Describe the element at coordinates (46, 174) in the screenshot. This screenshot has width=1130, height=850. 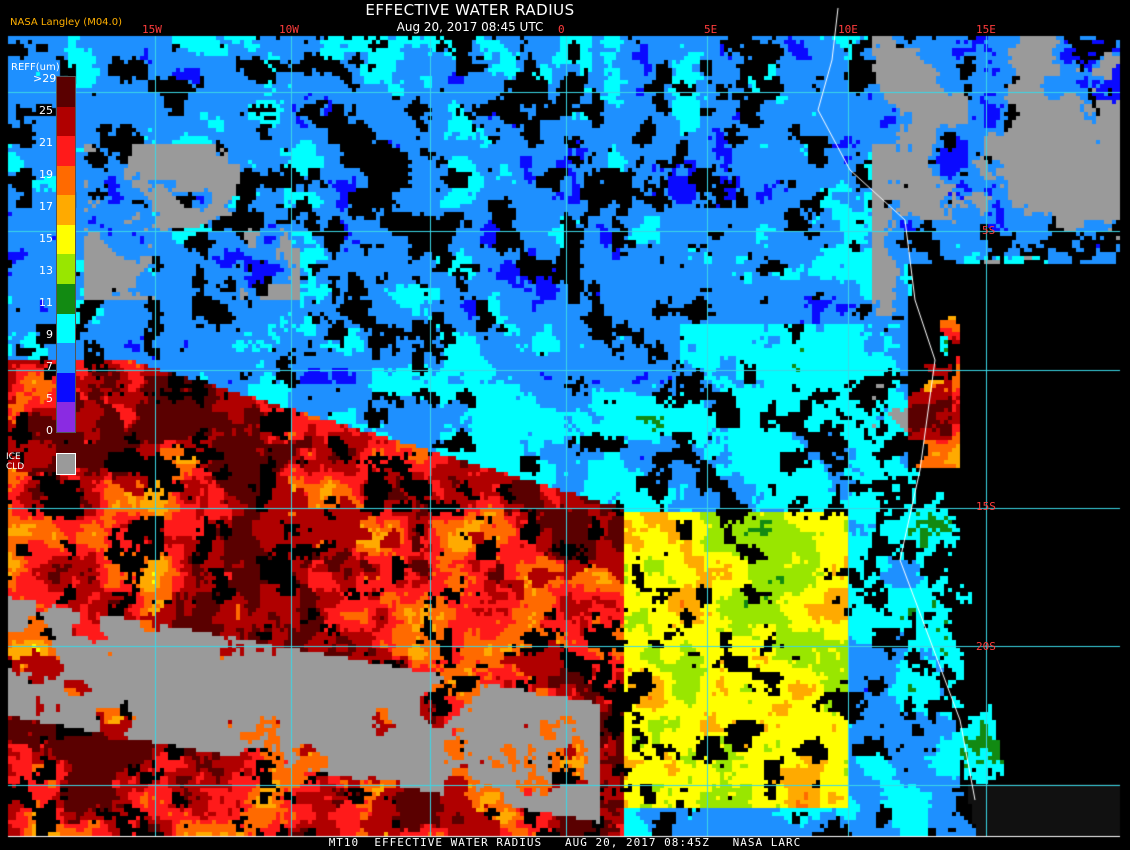
I see `legend-tick-label: 19` at that location.